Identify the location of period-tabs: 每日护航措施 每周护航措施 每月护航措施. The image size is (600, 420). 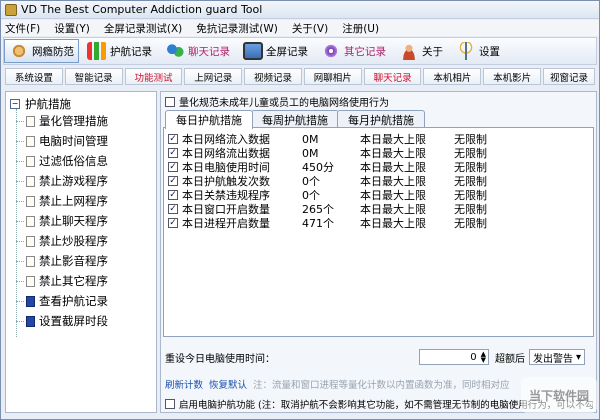
(295, 119).